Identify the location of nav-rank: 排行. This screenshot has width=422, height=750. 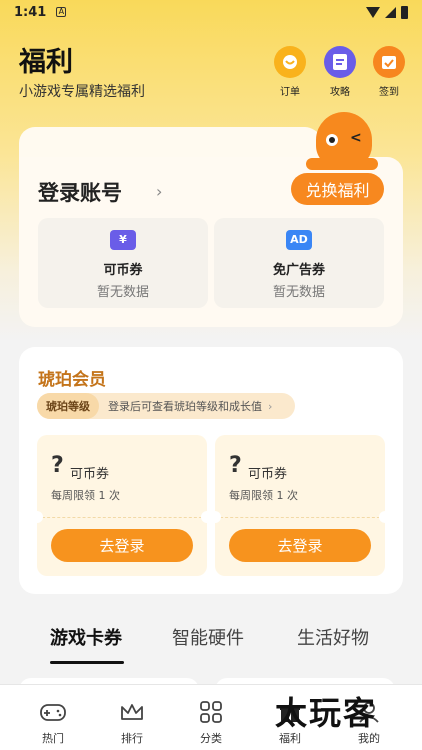
(132, 715).